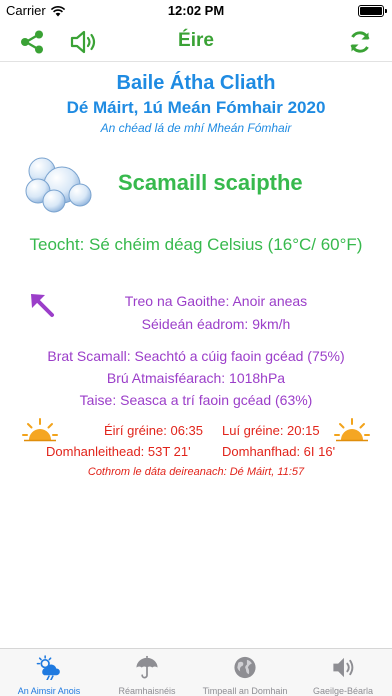 This screenshot has height=696, width=392. I want to click on cloud-icon, so click(58, 185).